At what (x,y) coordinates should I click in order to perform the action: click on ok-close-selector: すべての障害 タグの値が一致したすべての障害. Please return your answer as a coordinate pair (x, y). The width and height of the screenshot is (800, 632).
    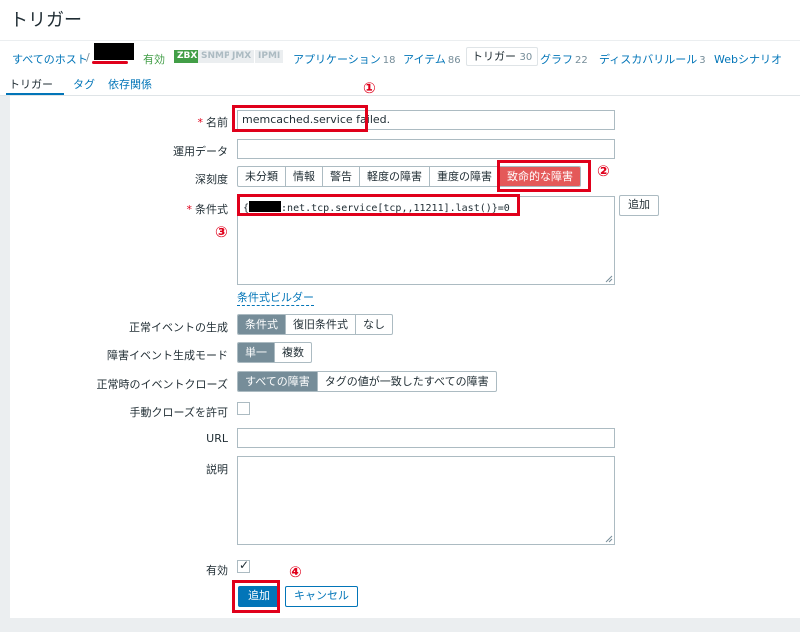
    Looking at the image, I should click on (367, 381).